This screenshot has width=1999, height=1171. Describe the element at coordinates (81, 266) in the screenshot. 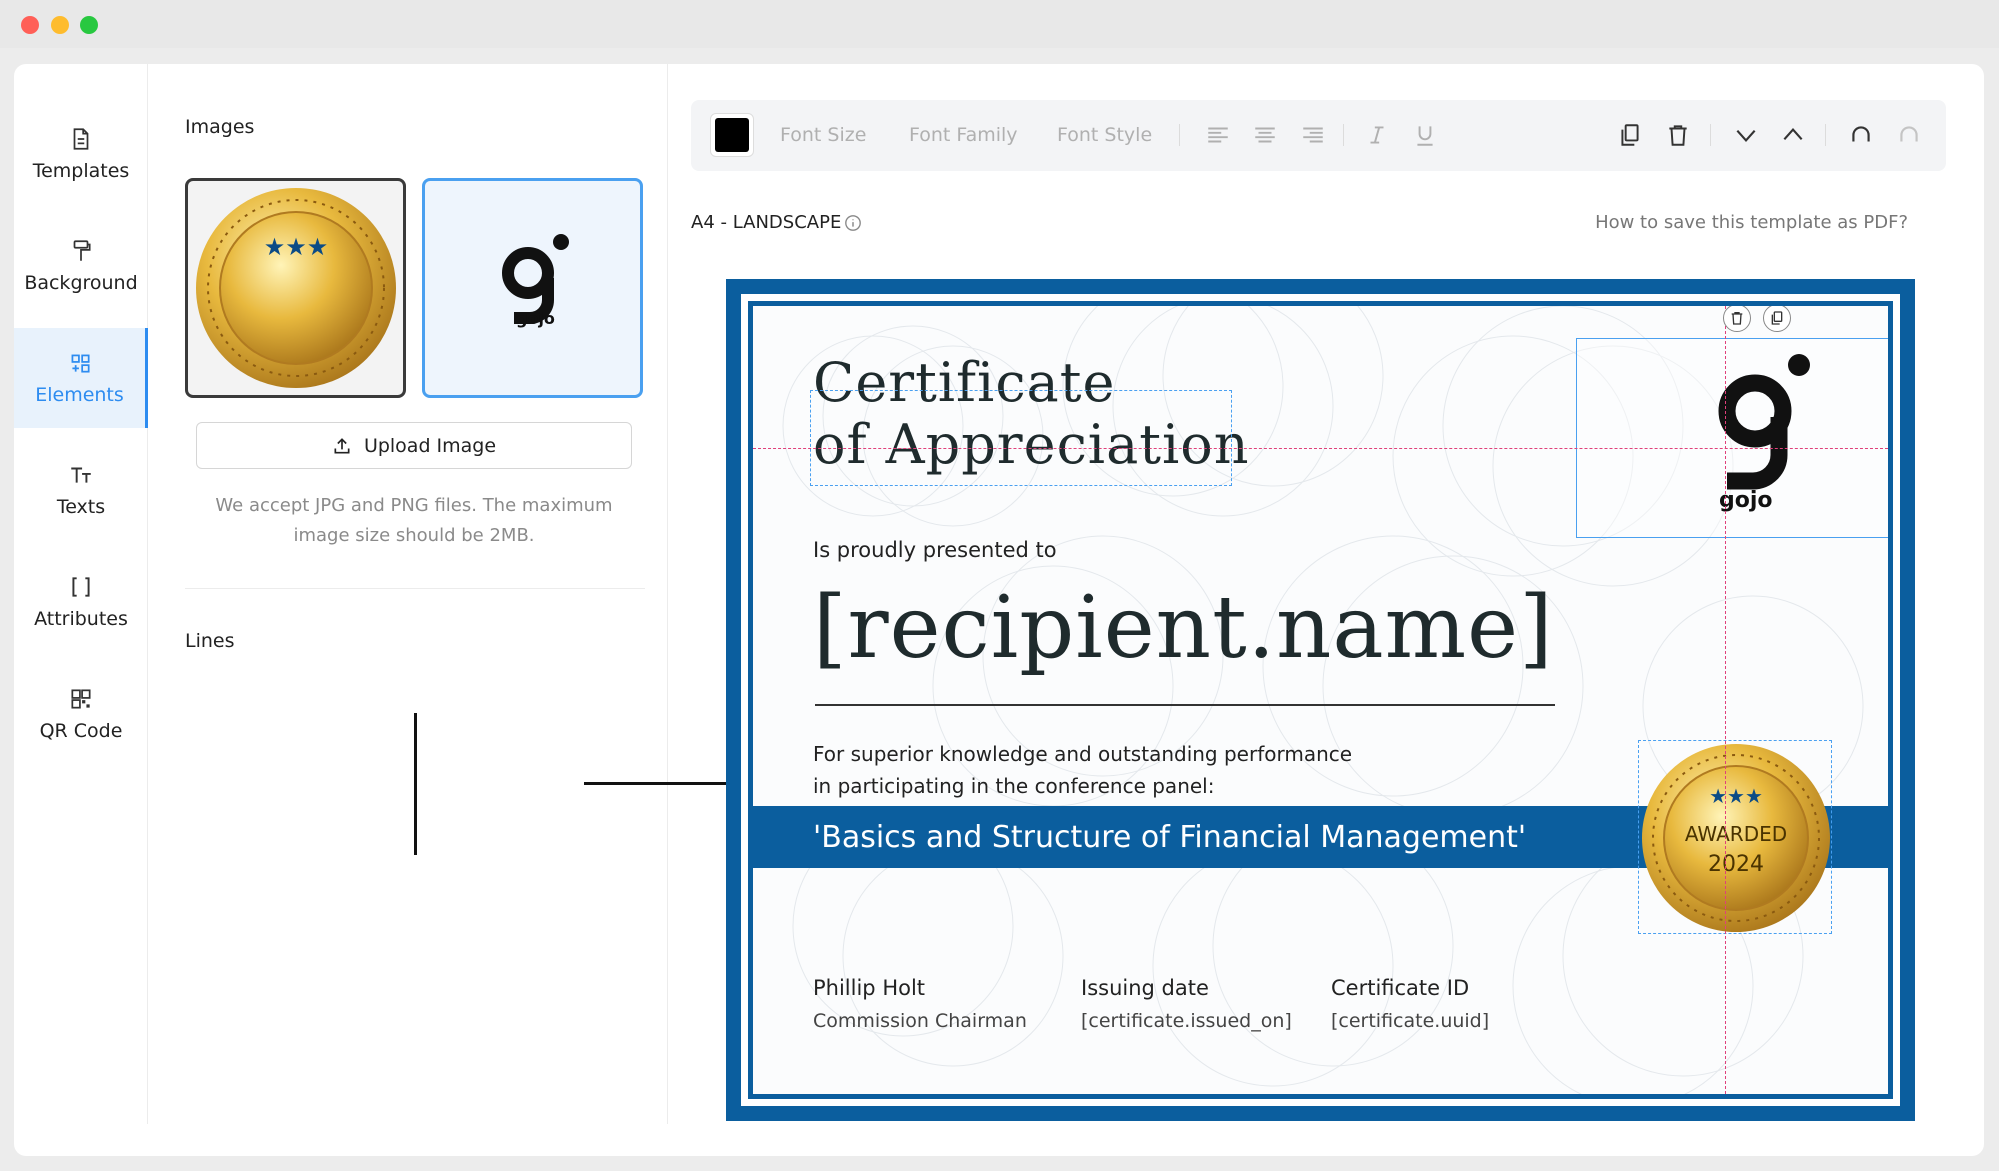

I see `nav-item-background: Background` at that location.